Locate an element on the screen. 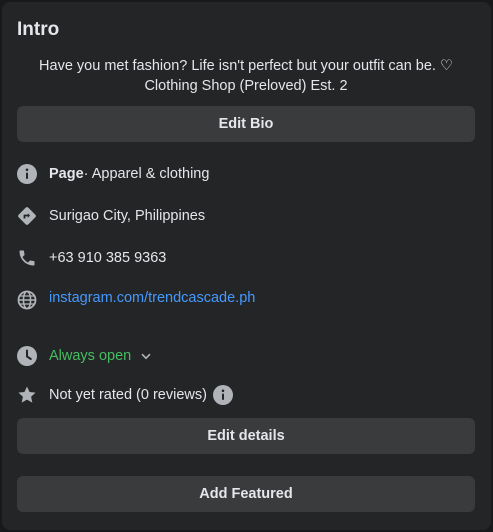 This screenshot has width=493, height=532. phone-row: +63 910 385 9363 is located at coordinates (91, 258).